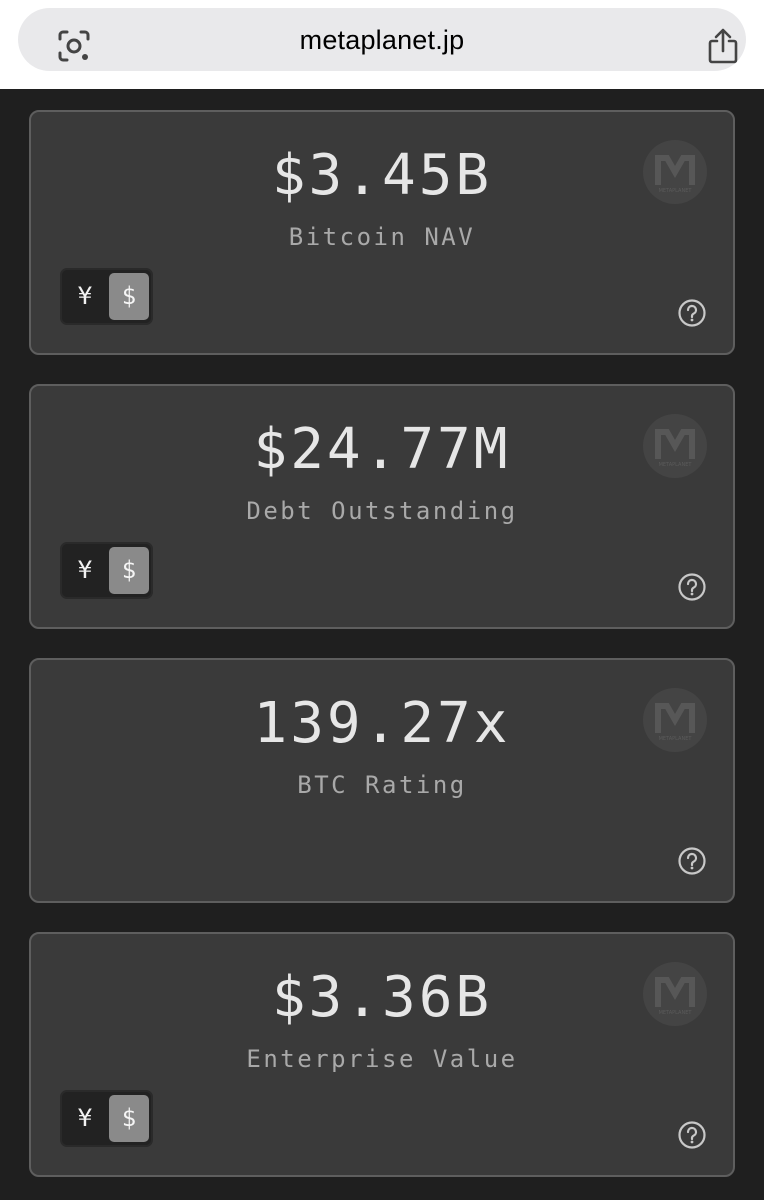 The image size is (764, 1200). I want to click on metric-value: $3.45B, so click(382, 175).